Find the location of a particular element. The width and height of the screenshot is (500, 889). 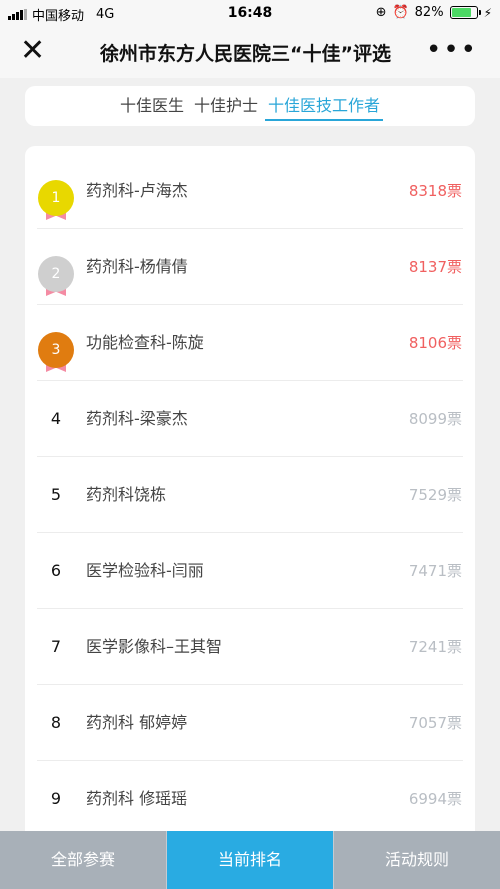

ranking-row: 4 药剂科-梁豪杰 8099票 is located at coordinates (250, 419).